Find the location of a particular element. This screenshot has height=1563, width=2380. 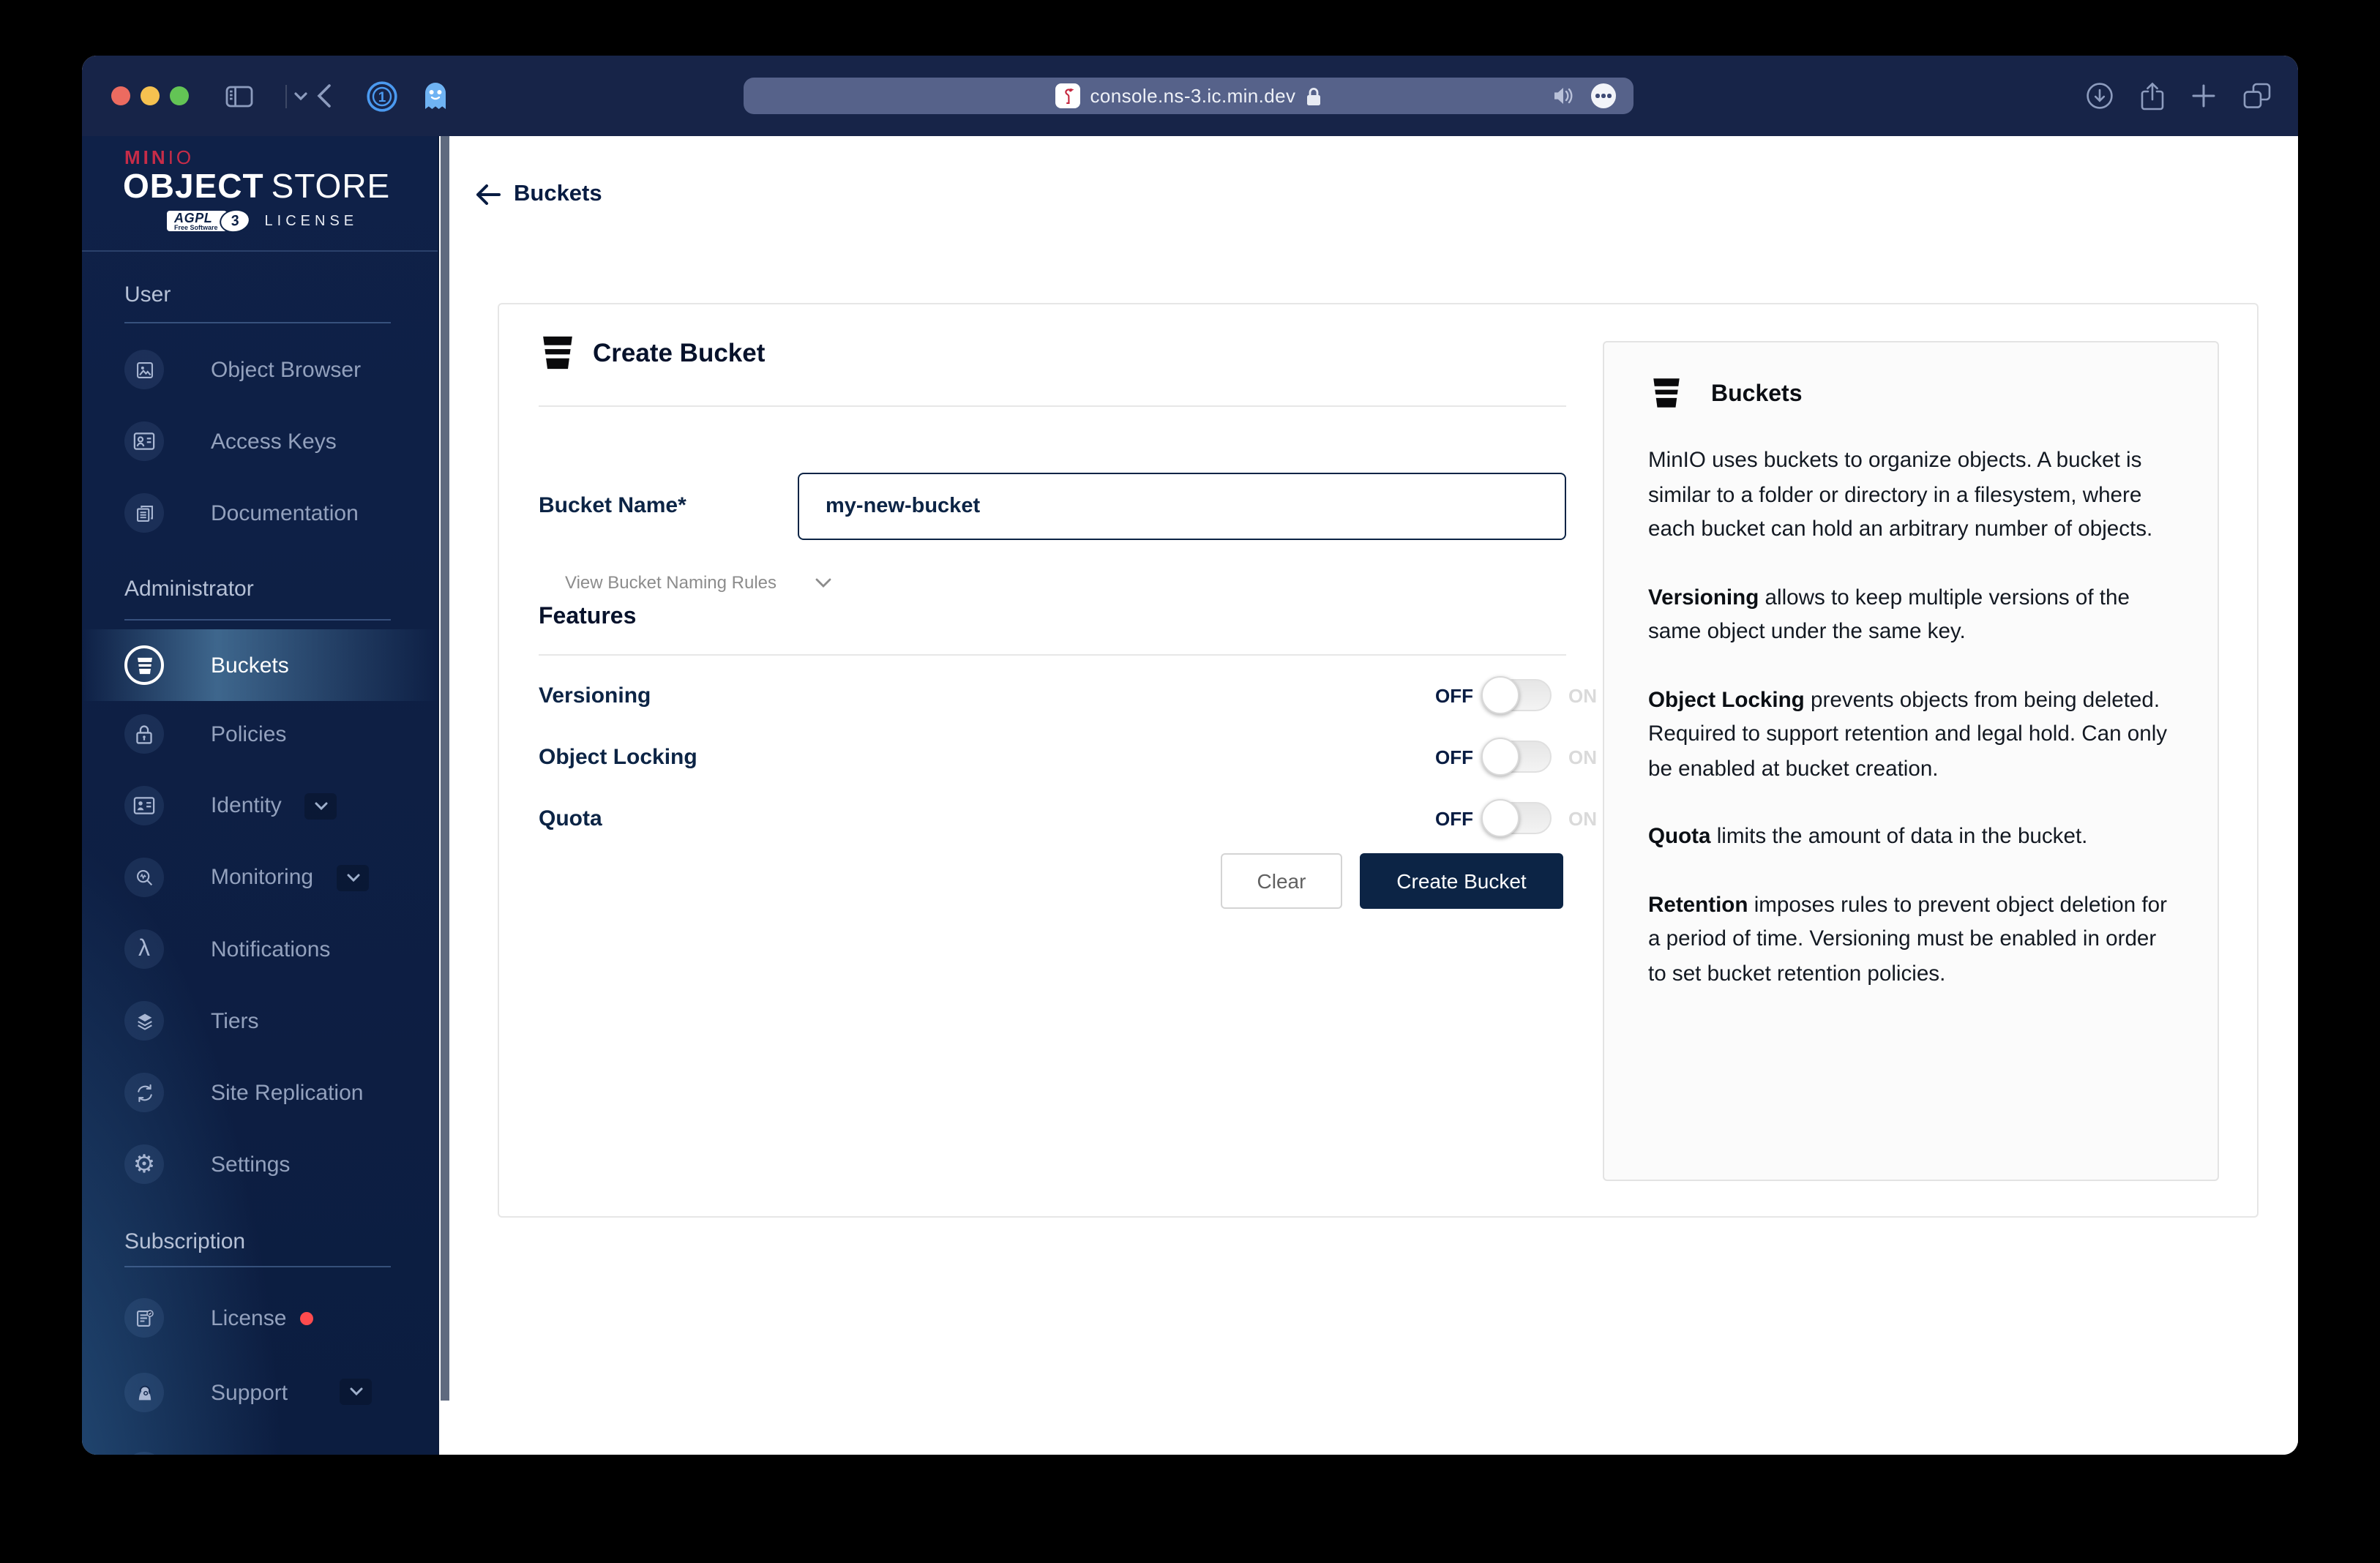

object-locking-toggle is located at coordinates (1516, 757).